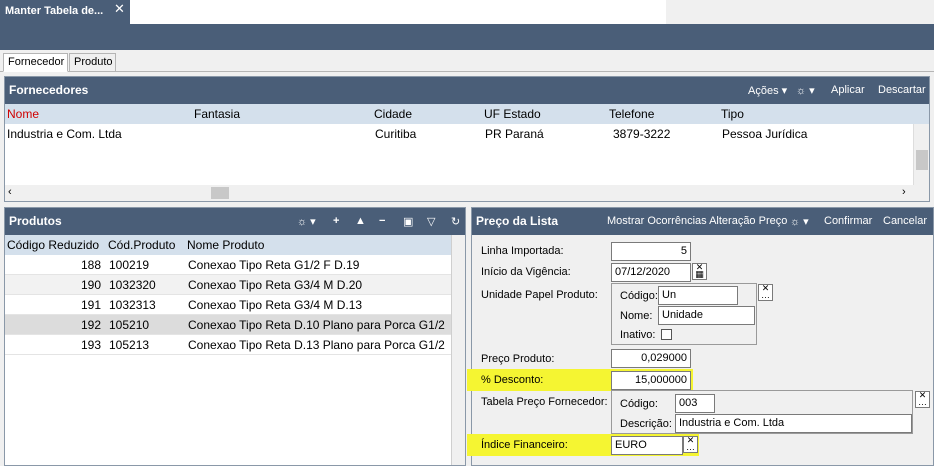 This screenshot has height=466, width=934. I want to click on unidade-group: Código: Un Nome: Unidade Inativo:, so click(684, 314).